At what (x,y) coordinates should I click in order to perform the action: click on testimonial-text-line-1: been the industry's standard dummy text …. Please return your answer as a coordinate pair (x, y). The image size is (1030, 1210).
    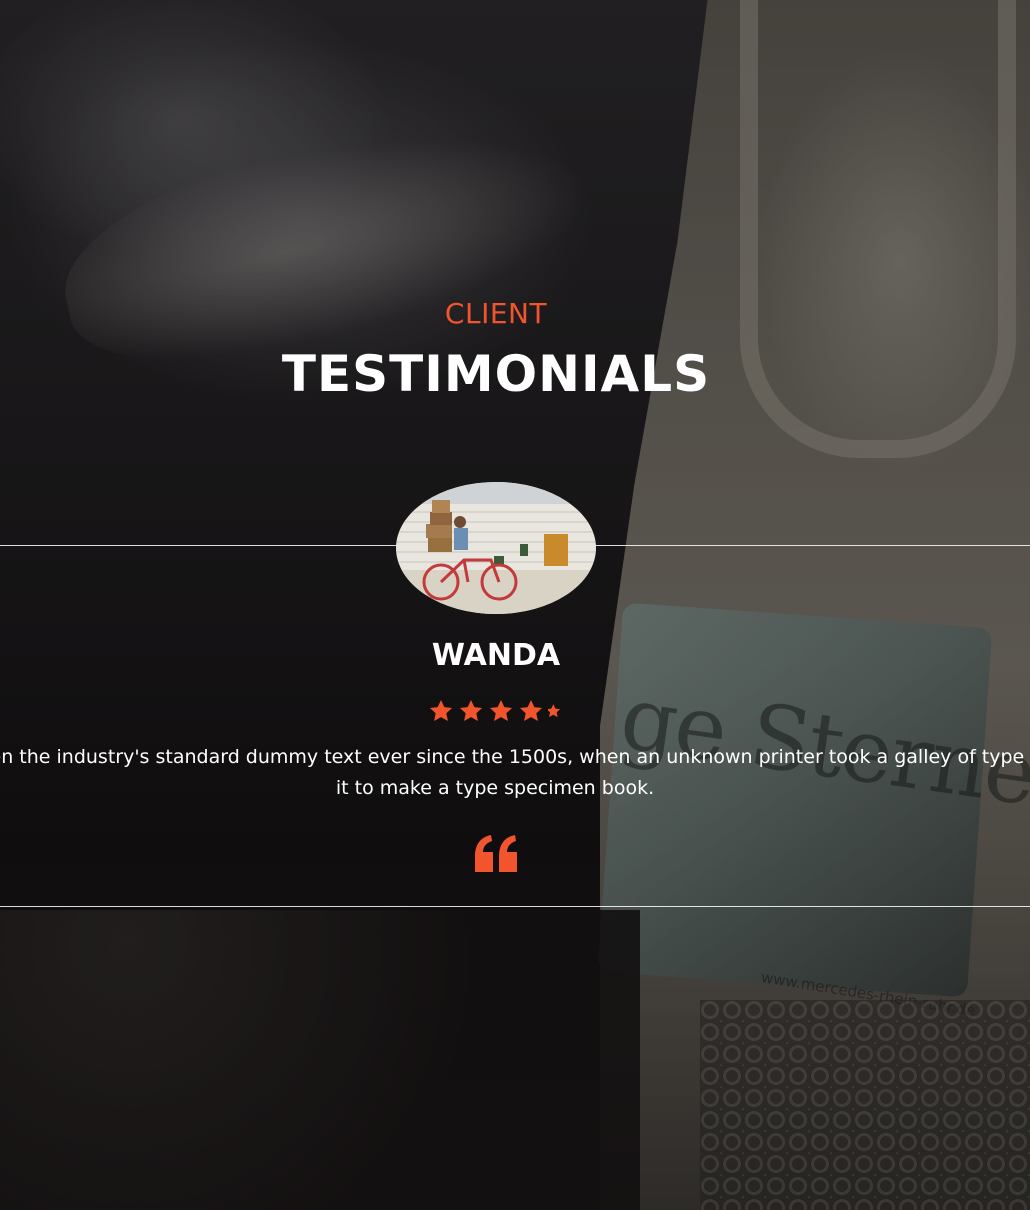
    Looking at the image, I should click on (512, 757).